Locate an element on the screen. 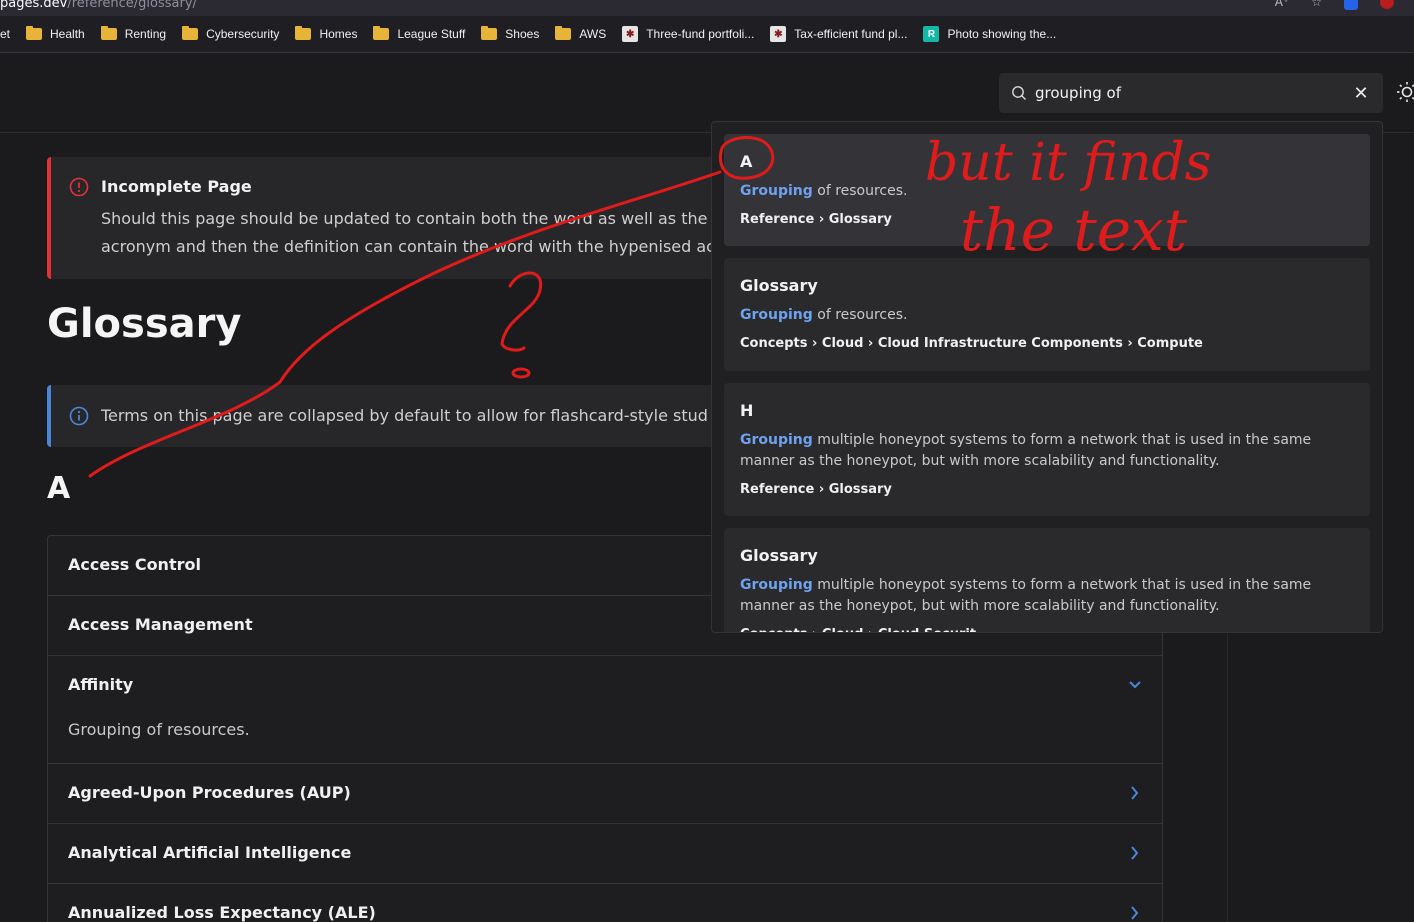 The image size is (1414, 922). search-box: ✕ is located at coordinates (1191, 93).